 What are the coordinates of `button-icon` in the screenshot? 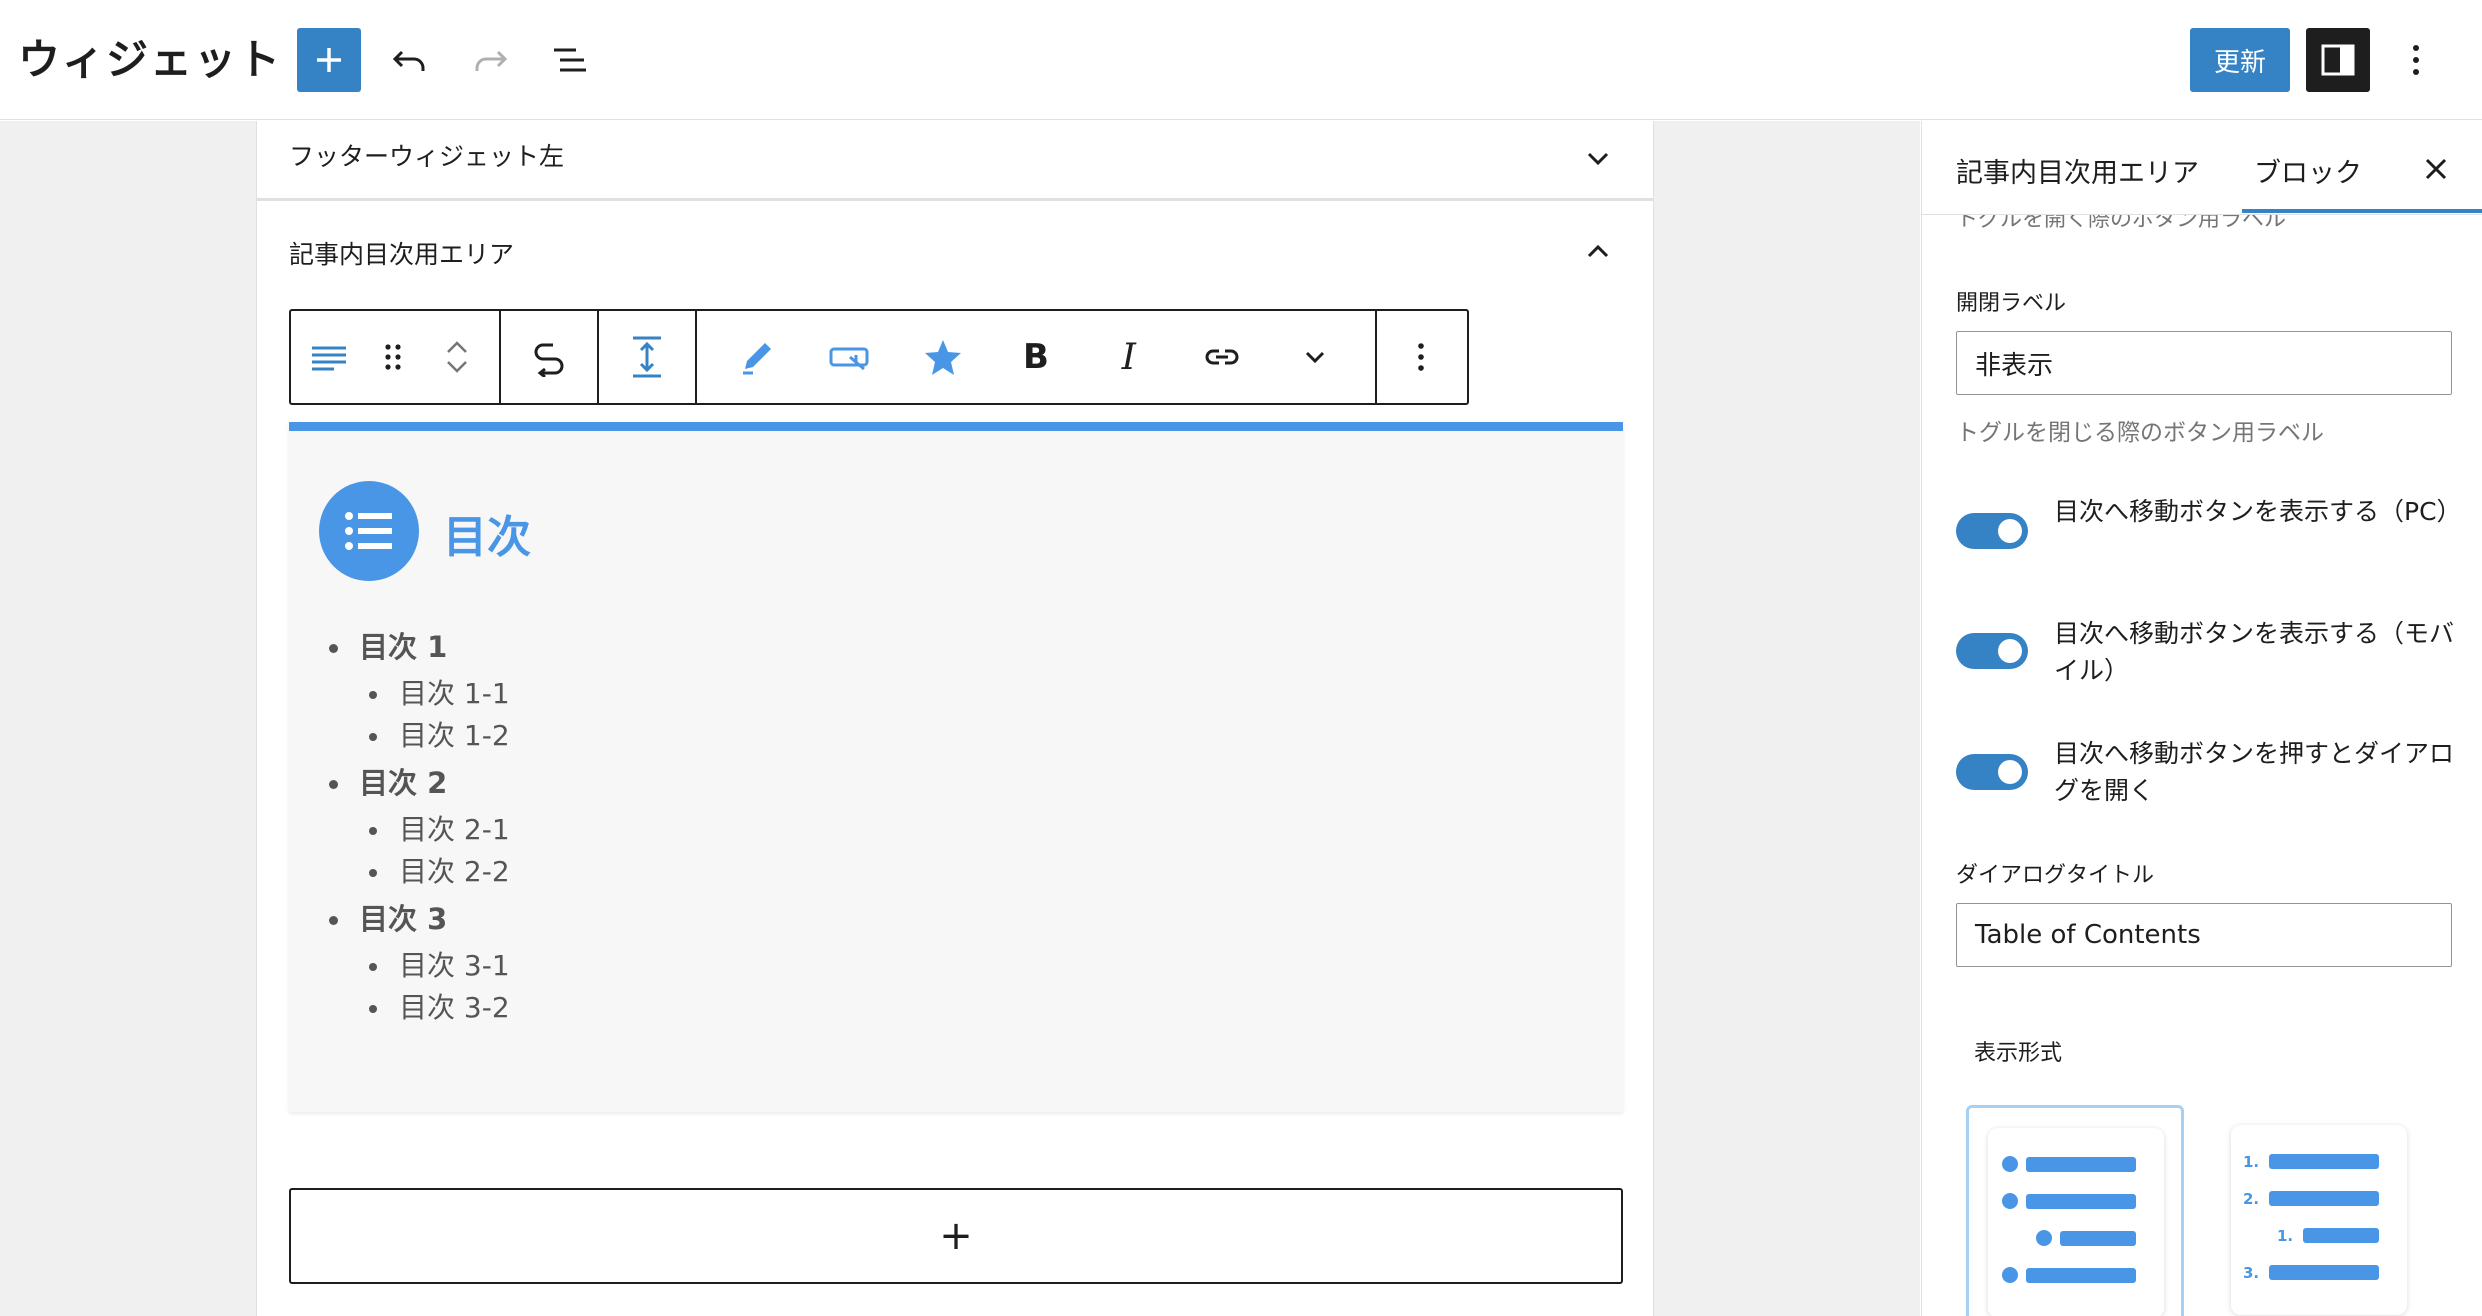 It's located at (849, 359).